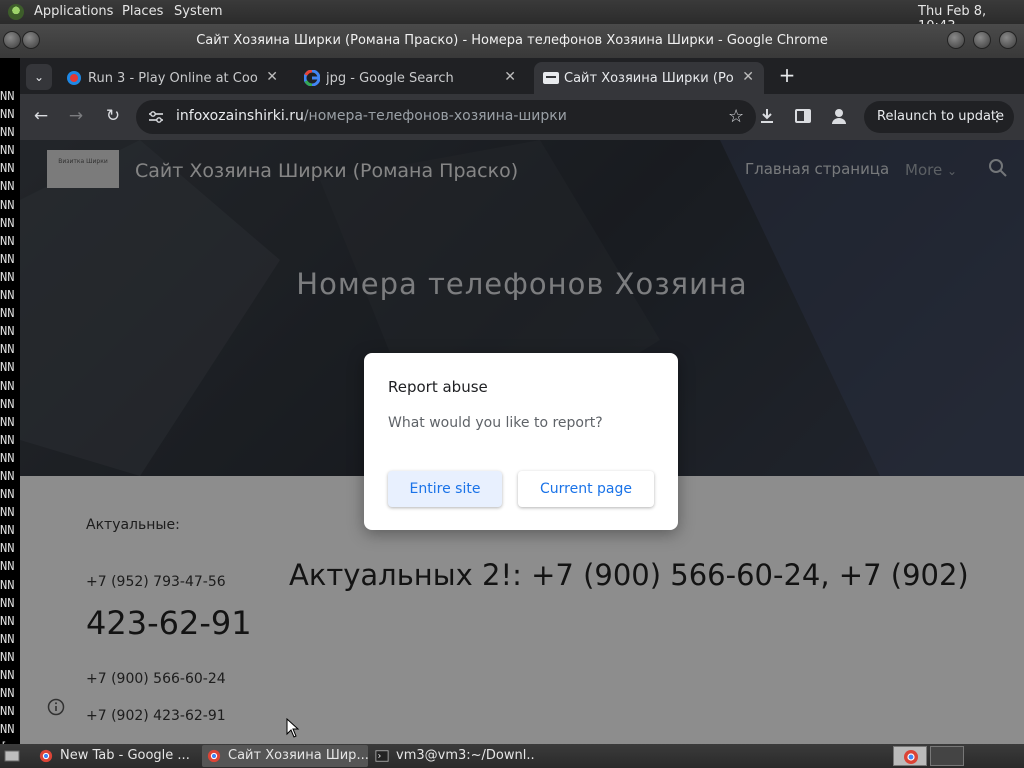 The image size is (1024, 768). I want to click on tab-label: jpg - Google Search, so click(390, 78).